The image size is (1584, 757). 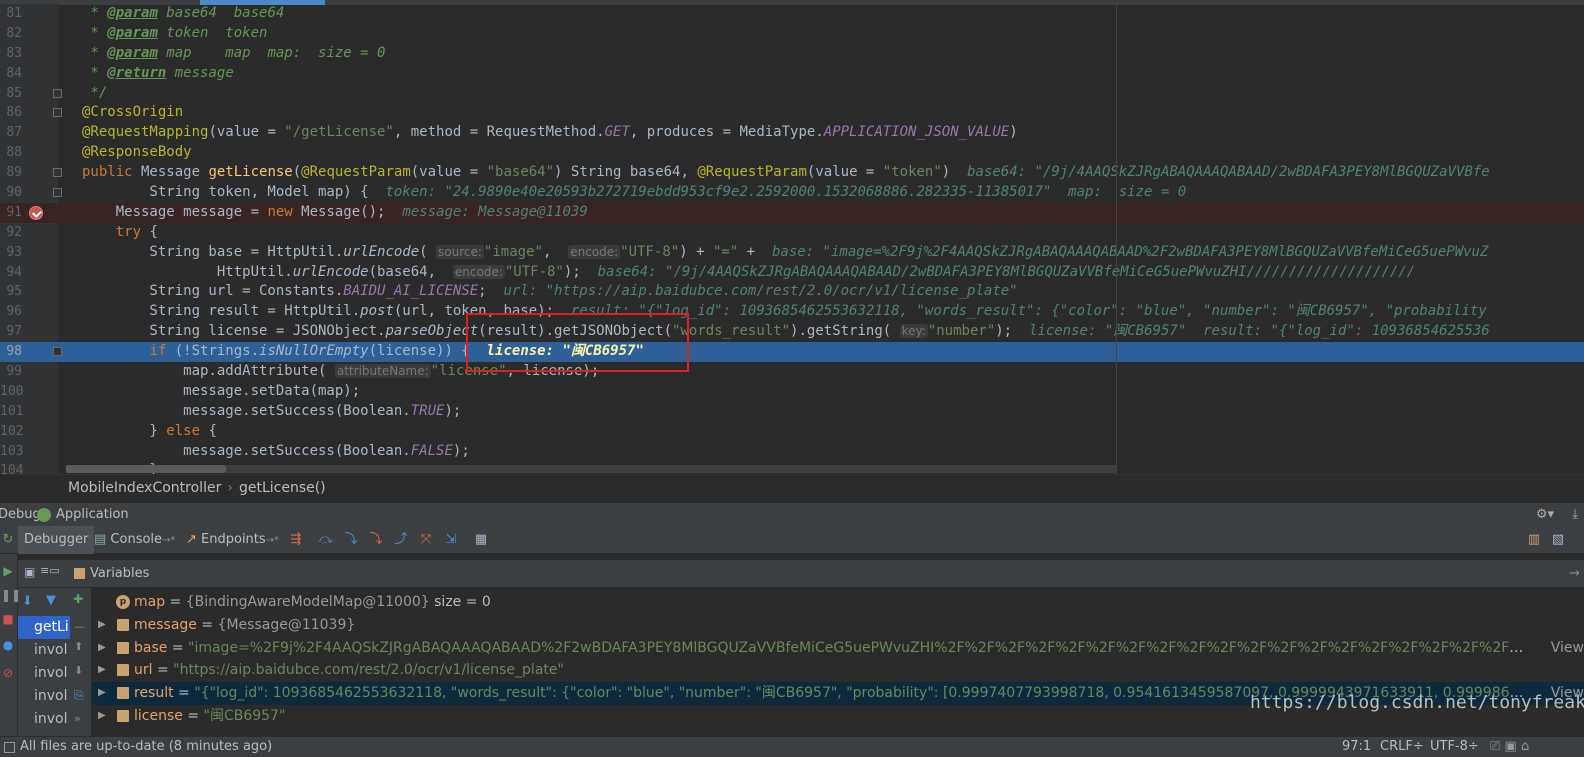 What do you see at coordinates (11, 273) in the screenshot?
I see `line-number: 94` at bounding box center [11, 273].